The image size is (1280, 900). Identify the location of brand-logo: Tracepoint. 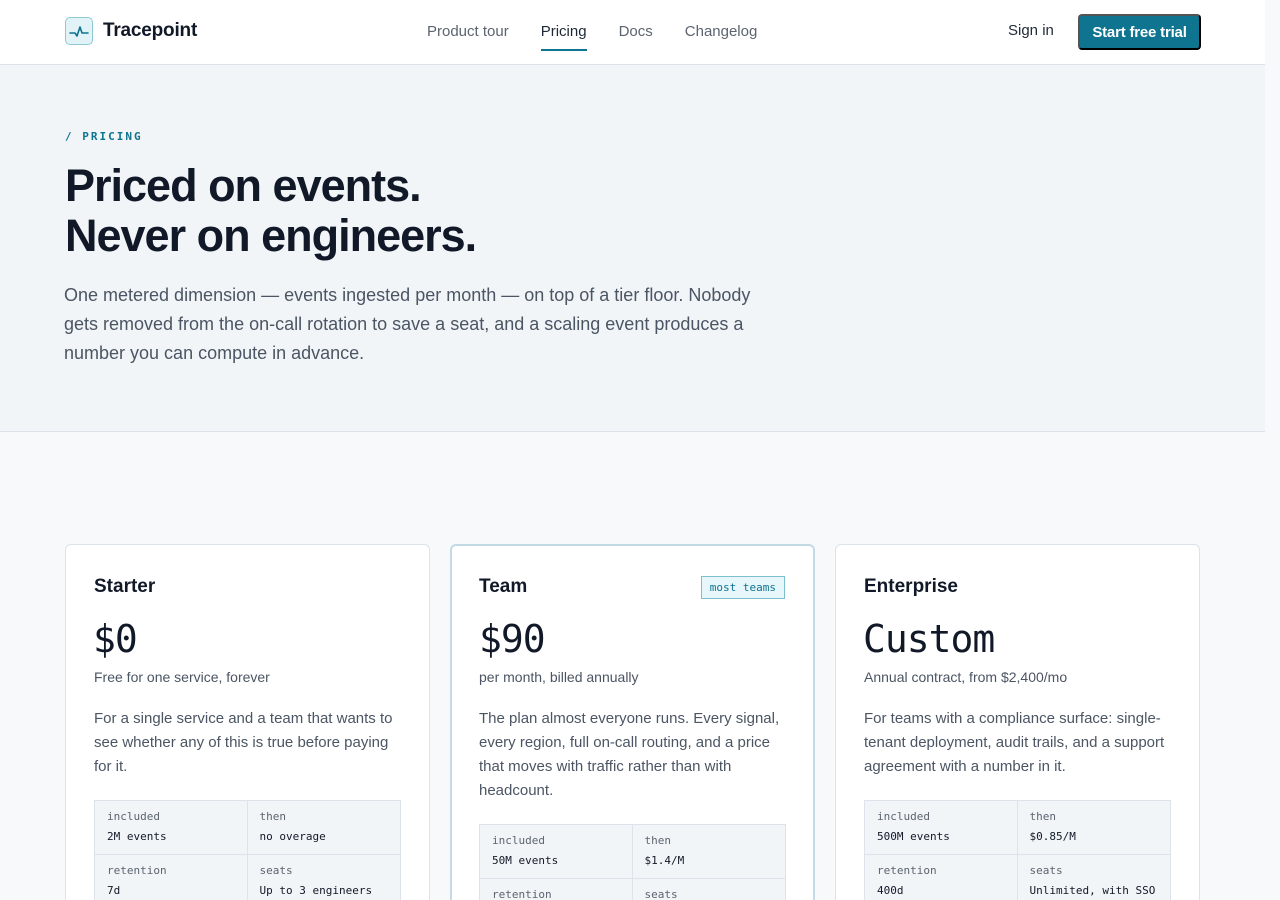
(131, 31).